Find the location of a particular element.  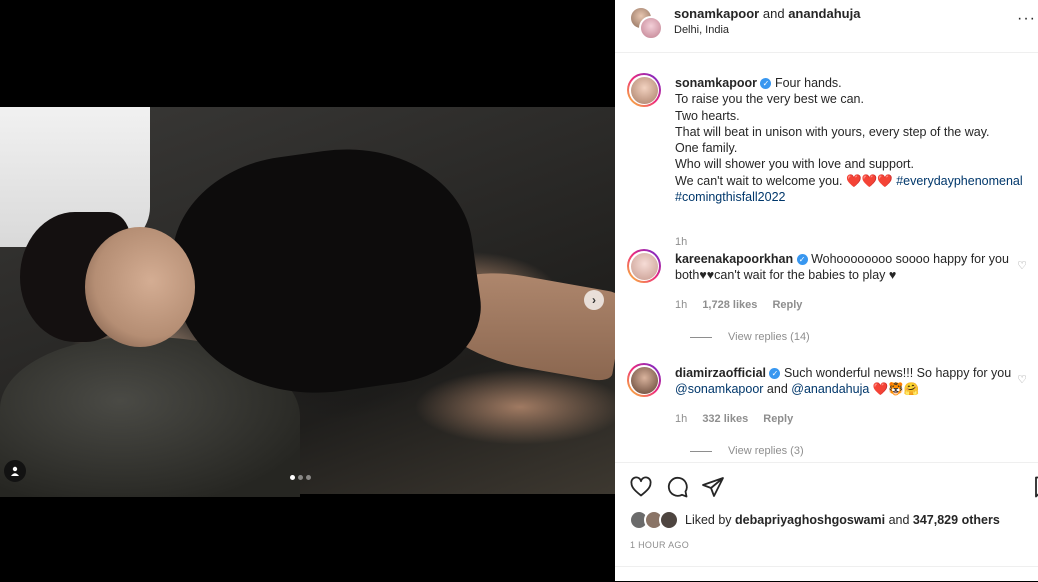

carousel-dots is located at coordinates (300, 477).